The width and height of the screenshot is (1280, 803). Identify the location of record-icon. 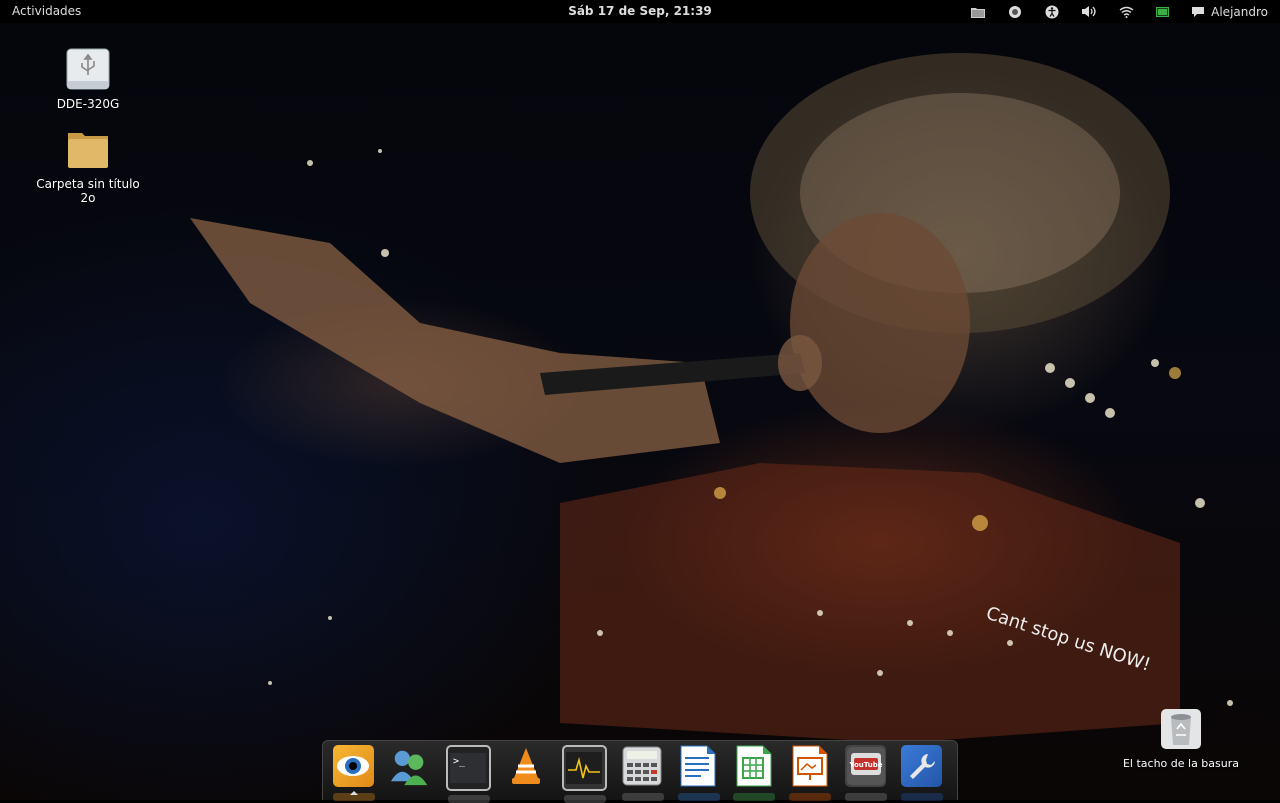
(1015, 12).